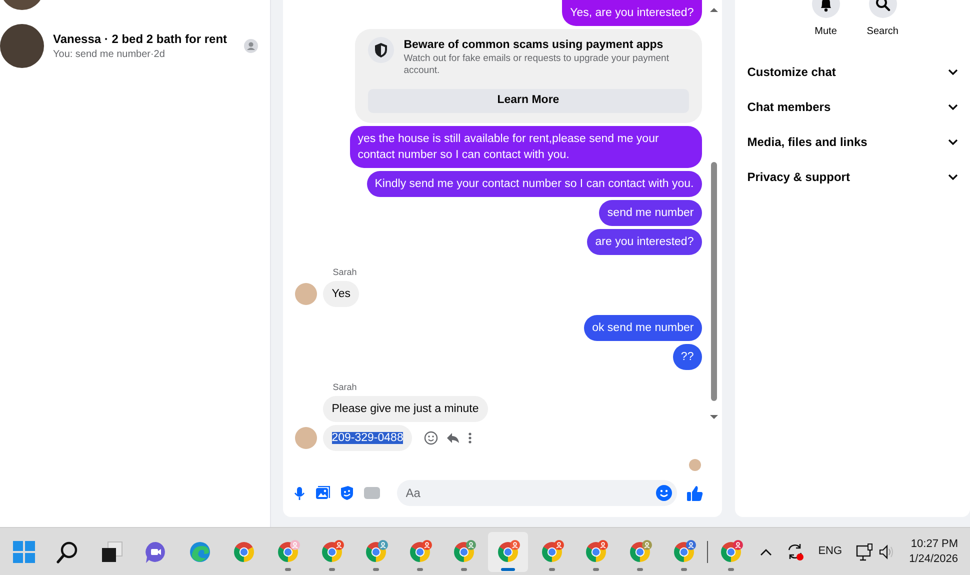 This screenshot has height=575, width=970. What do you see at coordinates (933, 559) in the screenshot?
I see `clock-date: 1/24/2026` at bounding box center [933, 559].